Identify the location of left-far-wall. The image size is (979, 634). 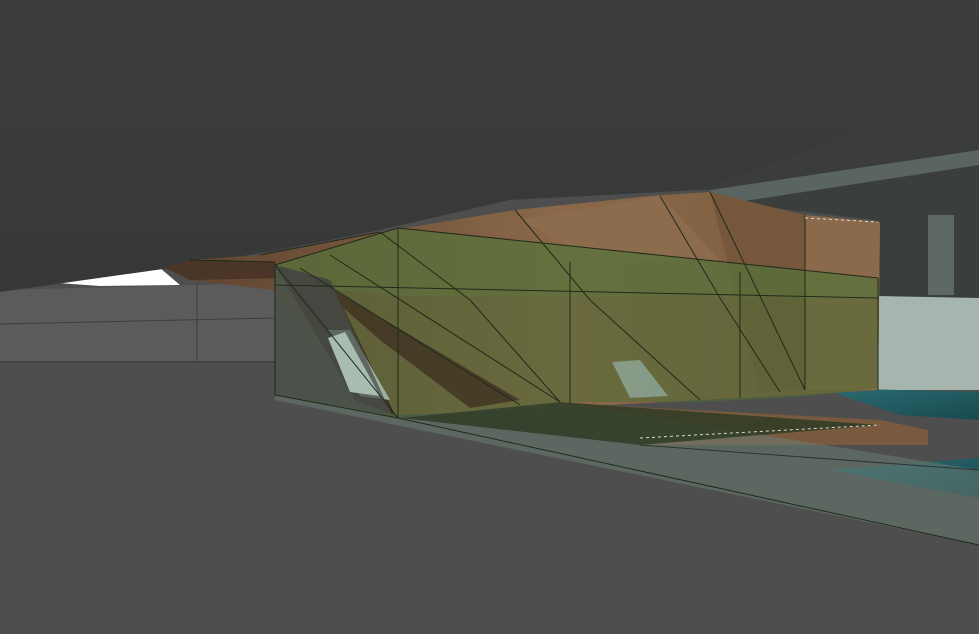
(137, 322).